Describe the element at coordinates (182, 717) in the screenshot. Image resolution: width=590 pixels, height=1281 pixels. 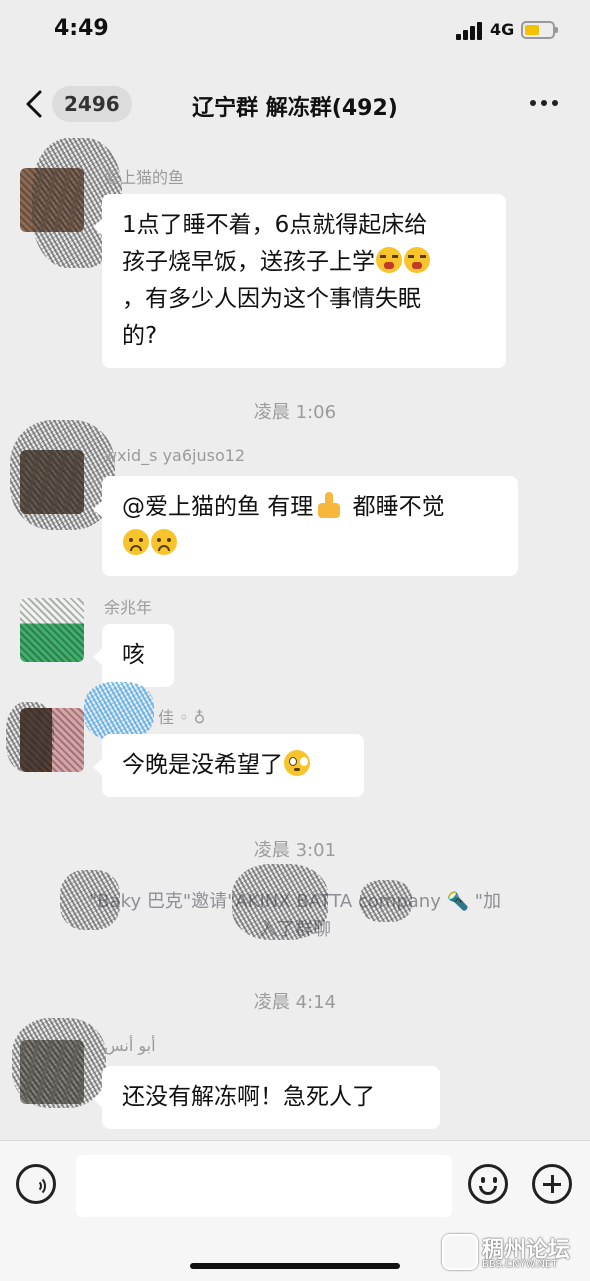
I see `sender-name: 佳 ◦ ♁` at that location.